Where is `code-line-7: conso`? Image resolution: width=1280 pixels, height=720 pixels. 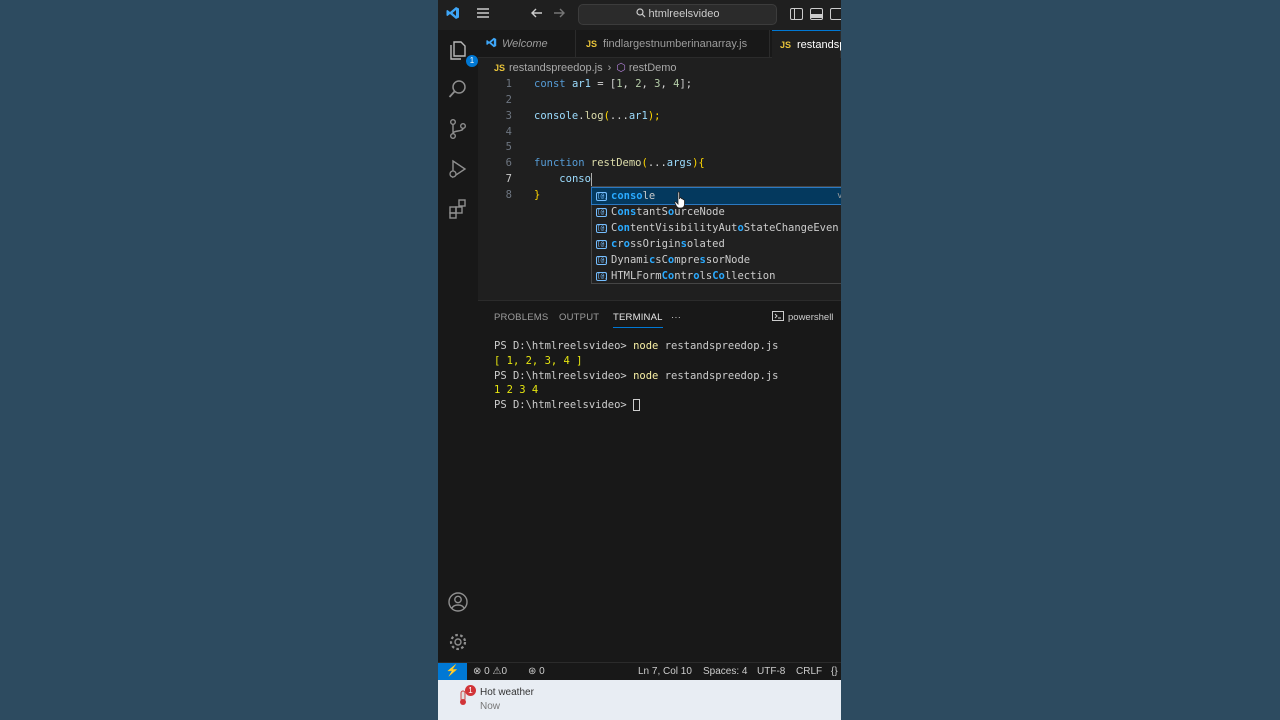
code-line-7: conso is located at coordinates (575, 179).